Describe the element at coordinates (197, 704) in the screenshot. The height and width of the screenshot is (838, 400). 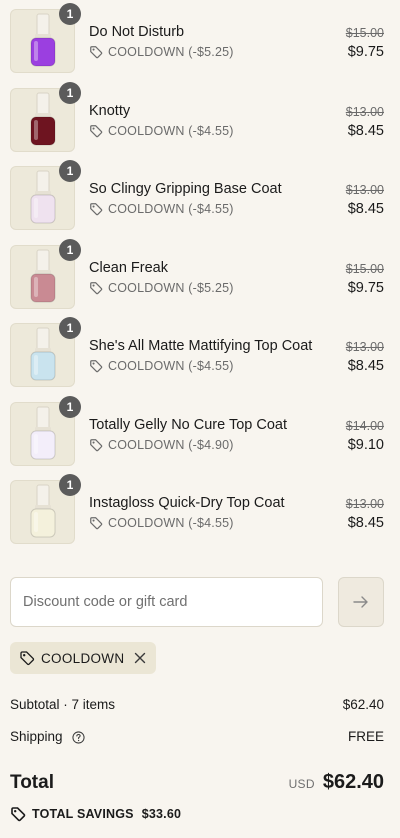
I see `subtotal-row: Subtotal · 7 items $62.40` at that location.